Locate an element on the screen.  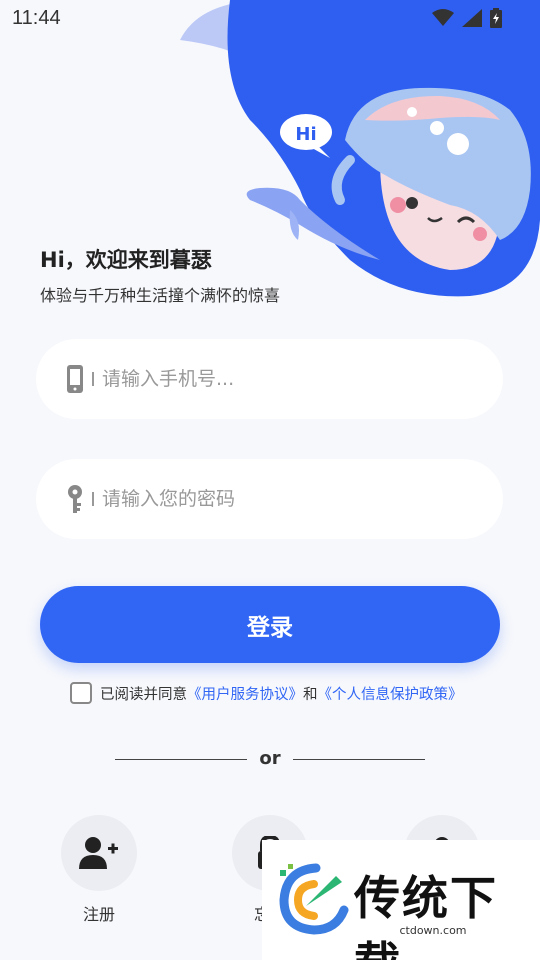
svg-text: Hi is located at coordinates (305, 134).